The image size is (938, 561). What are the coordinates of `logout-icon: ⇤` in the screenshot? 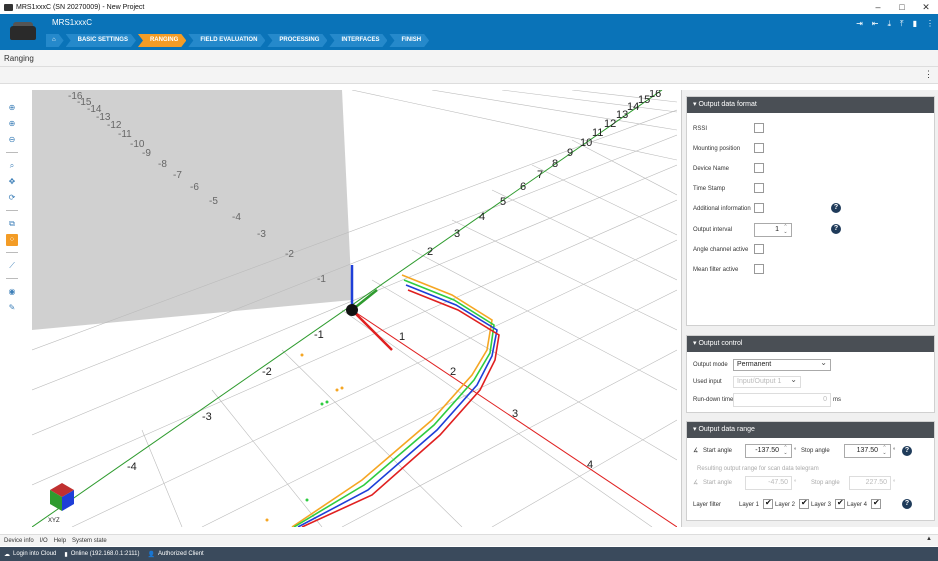 It's located at (875, 24).